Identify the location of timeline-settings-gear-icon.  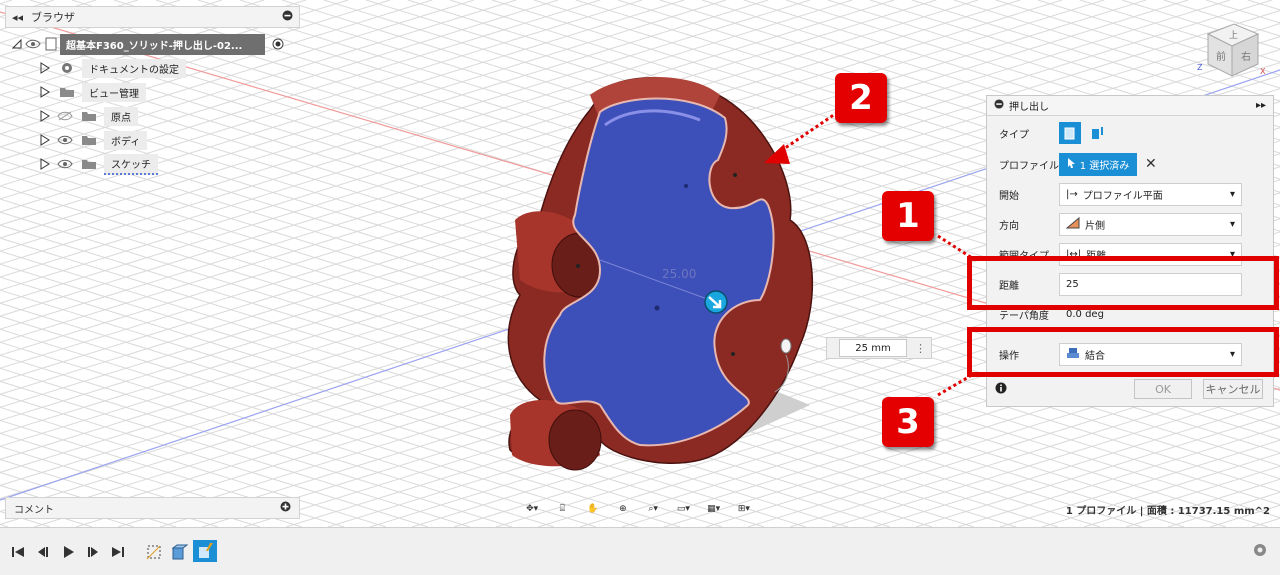
(1260, 551).